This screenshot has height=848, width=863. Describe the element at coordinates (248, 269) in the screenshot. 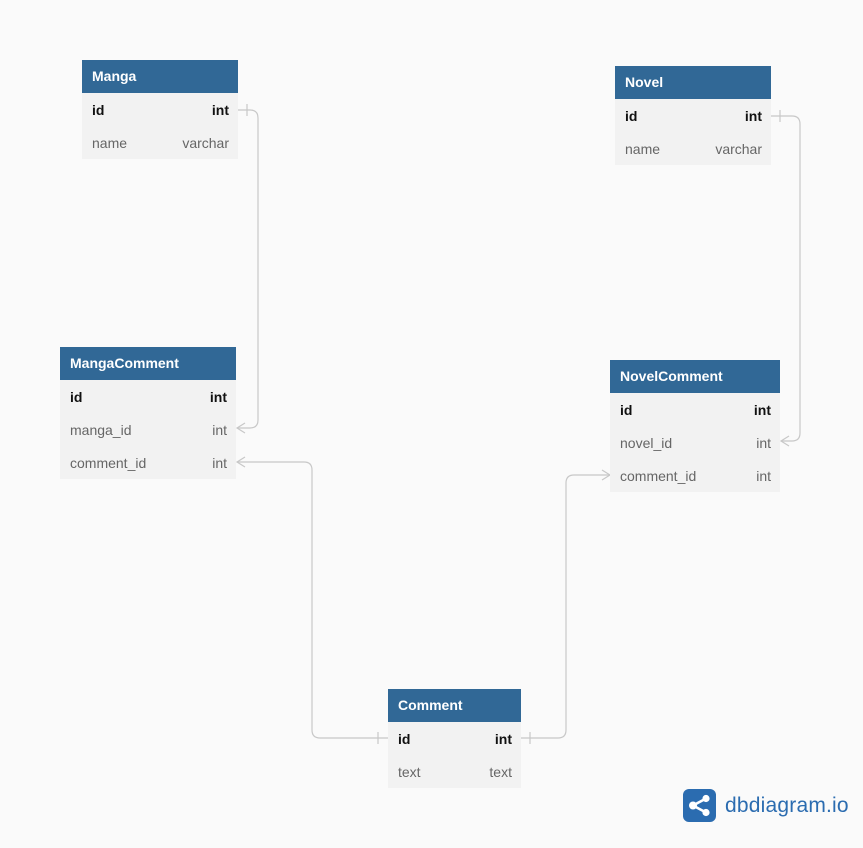

I see `link-manga-mangacomment` at that location.